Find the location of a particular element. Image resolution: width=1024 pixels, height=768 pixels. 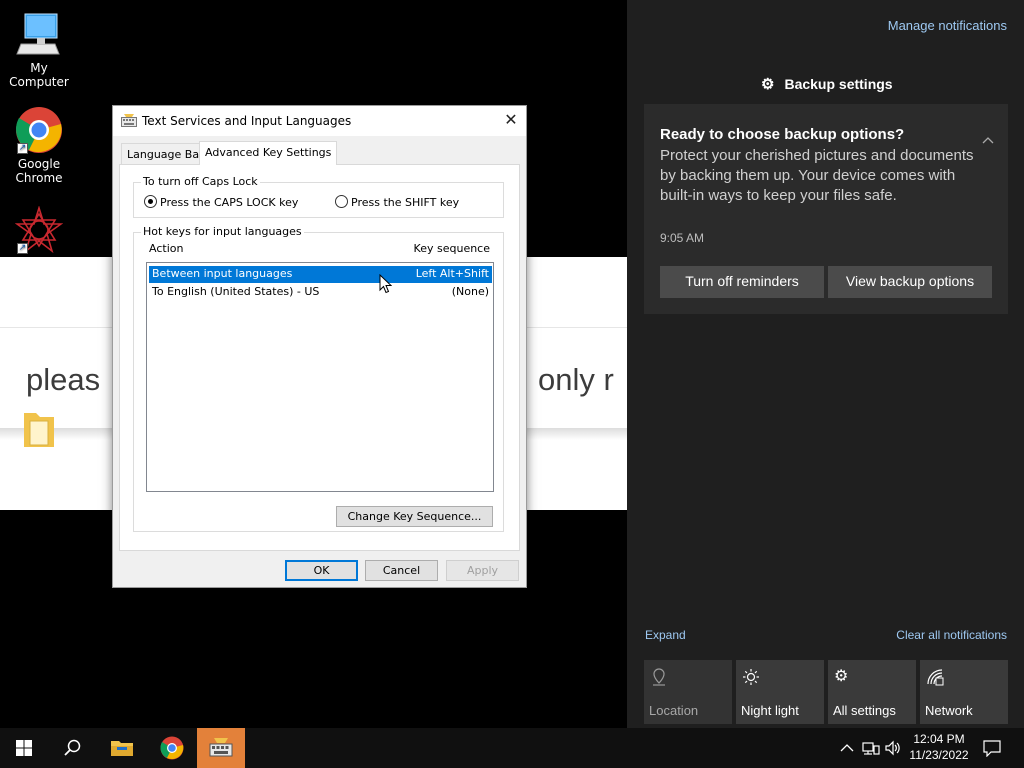

windows-logo-icon is located at coordinates (24, 748).